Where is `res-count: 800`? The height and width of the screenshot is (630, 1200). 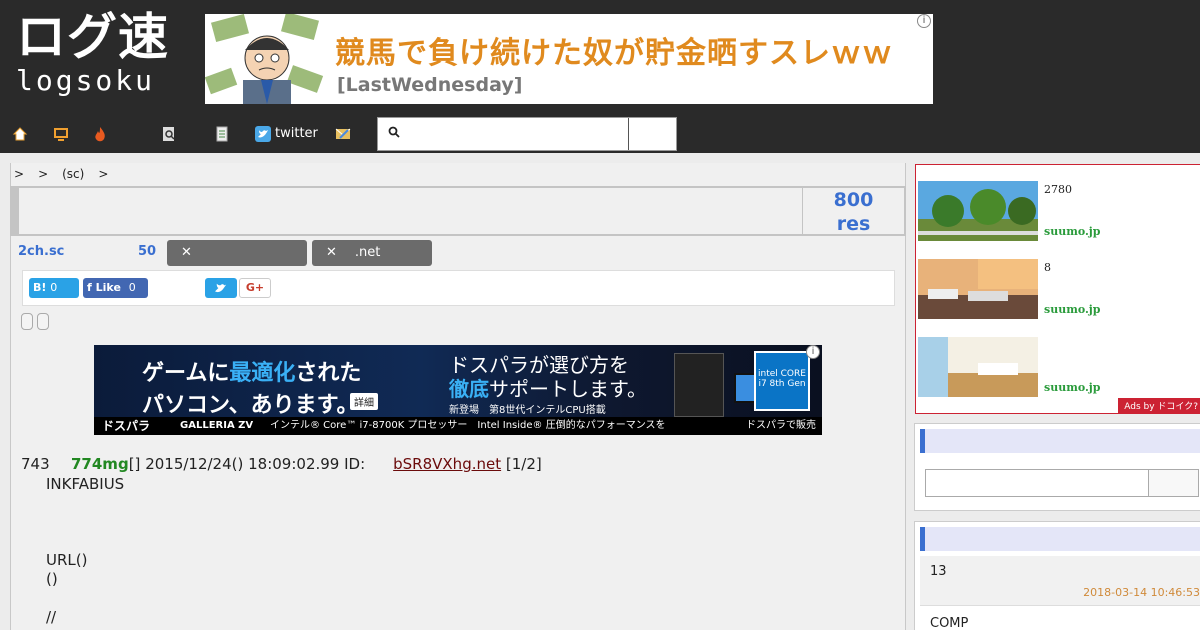 res-count: 800 is located at coordinates (853, 200).